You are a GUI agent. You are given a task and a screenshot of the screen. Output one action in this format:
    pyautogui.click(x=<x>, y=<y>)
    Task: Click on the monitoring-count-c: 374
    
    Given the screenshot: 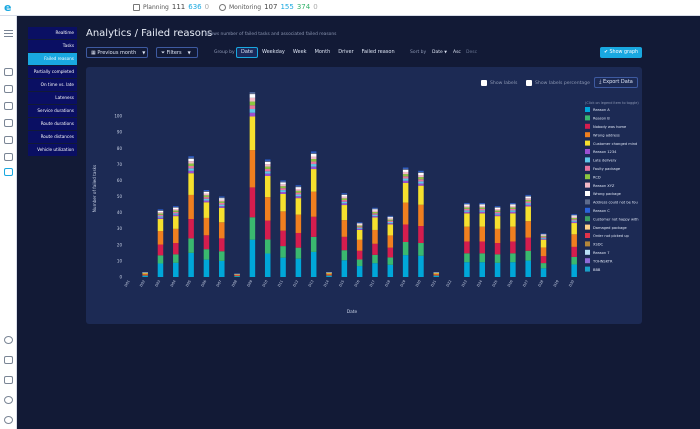 What is the action you would take?
    pyautogui.click(x=303, y=7)
    